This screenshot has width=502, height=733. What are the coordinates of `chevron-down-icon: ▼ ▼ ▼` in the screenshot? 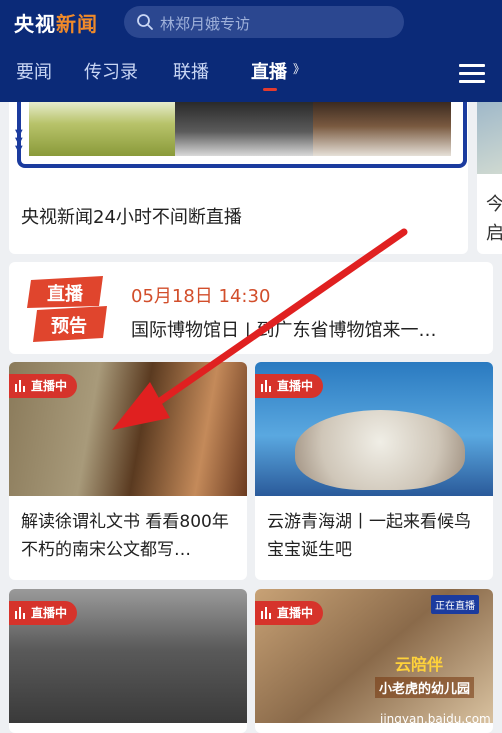 It's located at (19, 141).